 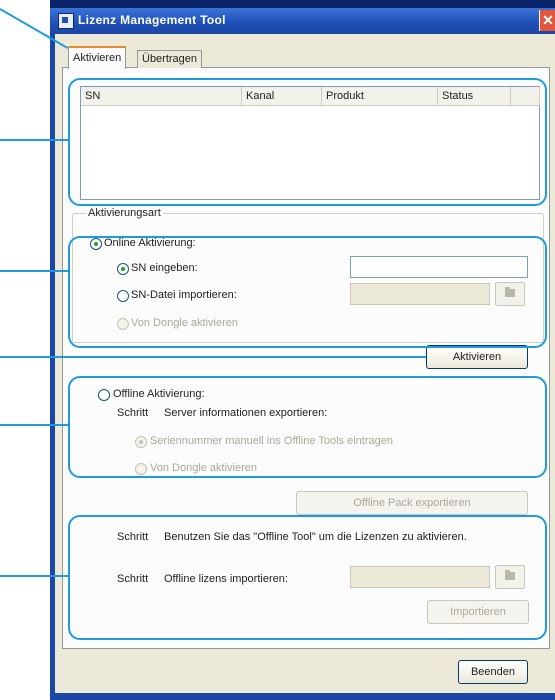 What do you see at coordinates (213, 357) in the screenshot?
I see `callout-line-activate-button` at bounding box center [213, 357].